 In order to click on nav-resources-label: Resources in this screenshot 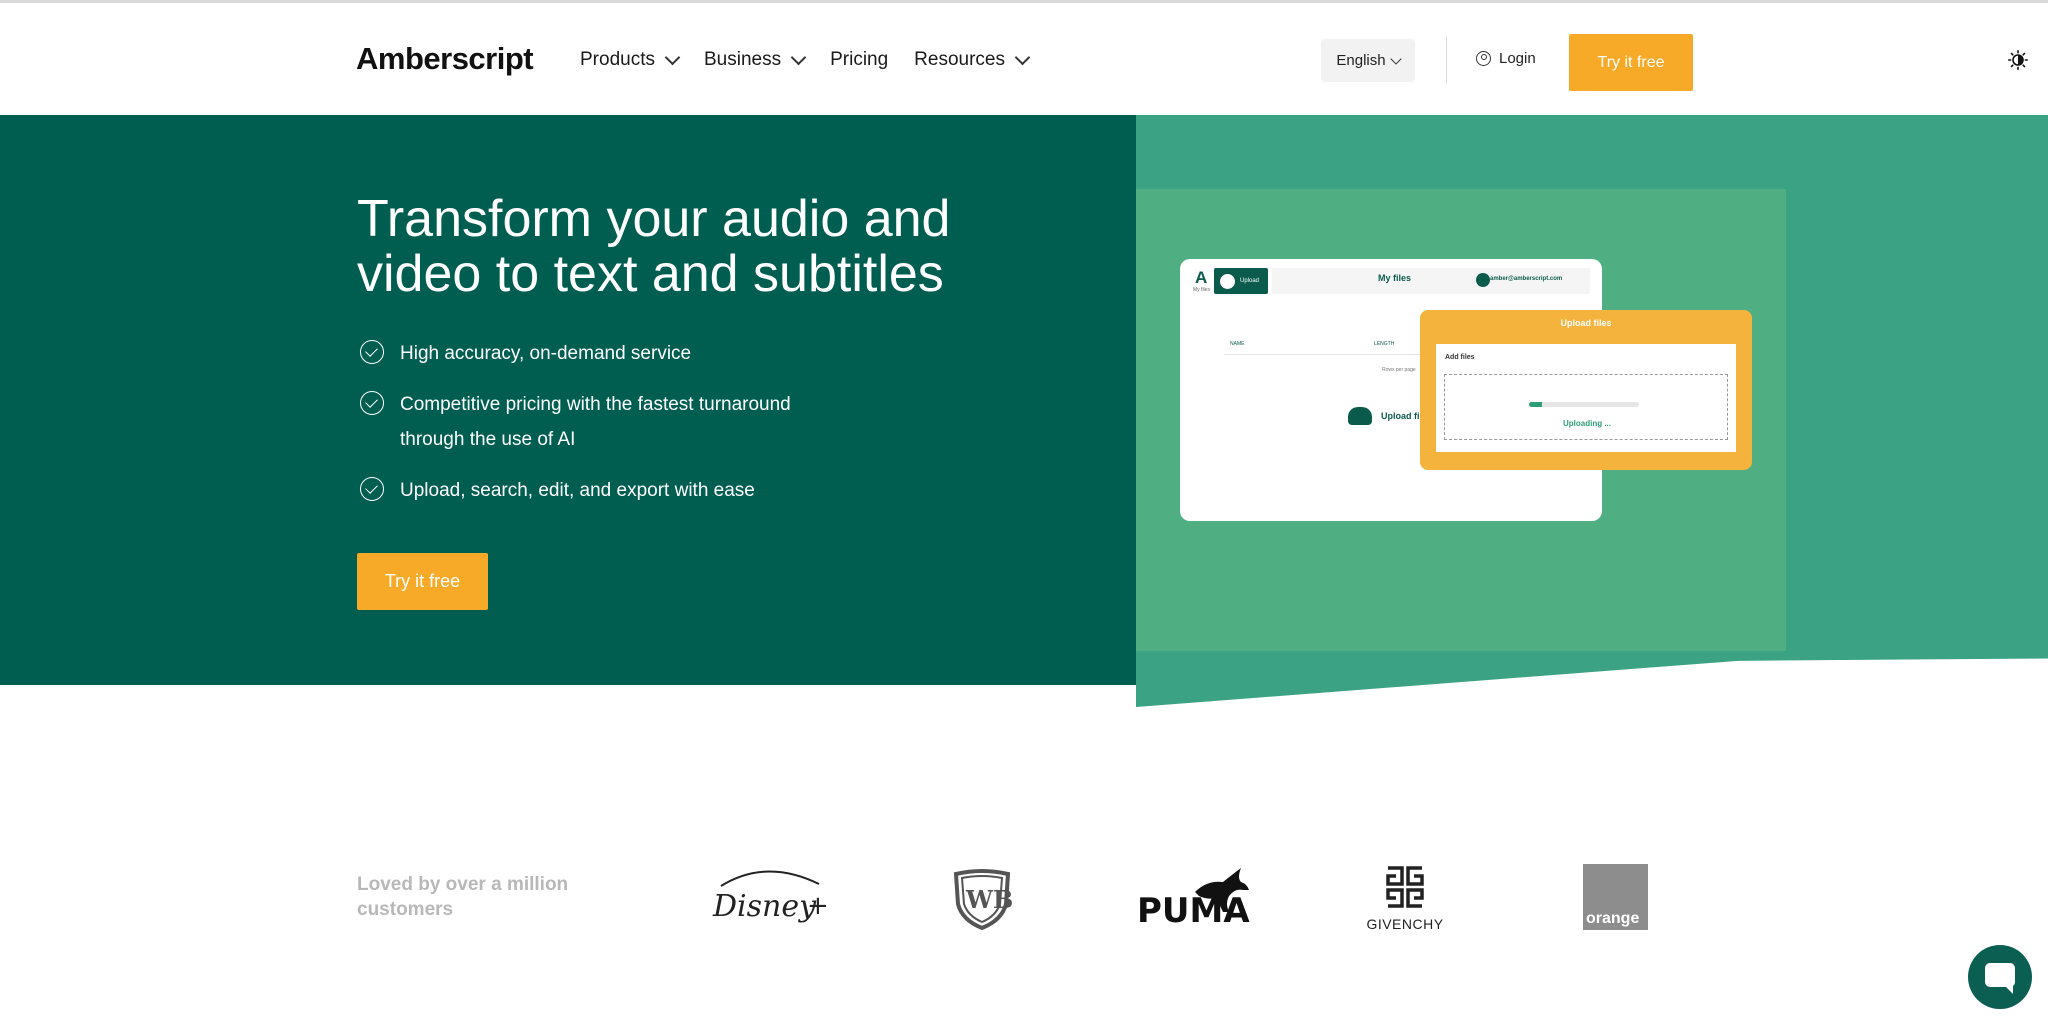, I will do `click(959, 59)`.